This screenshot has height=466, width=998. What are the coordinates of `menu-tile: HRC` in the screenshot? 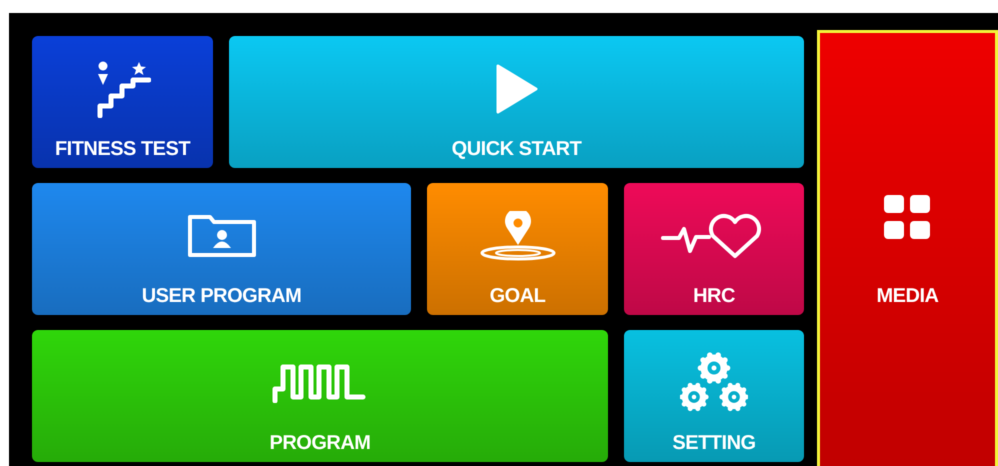 It's located at (714, 249).